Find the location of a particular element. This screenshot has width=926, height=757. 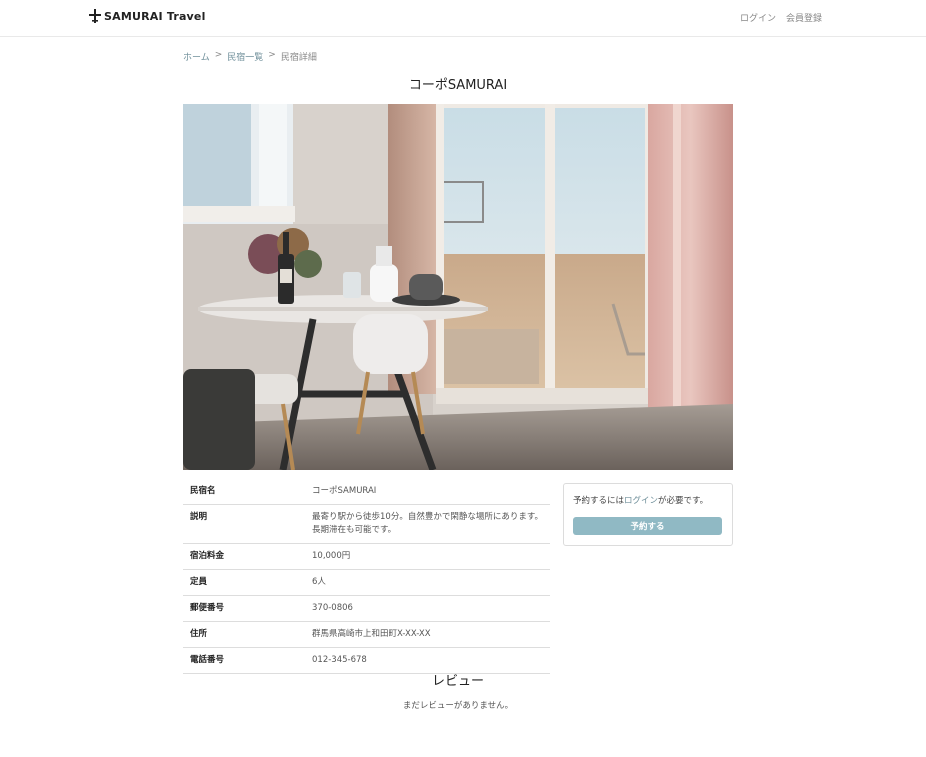

detail-row: 郵便番号 370-0806 is located at coordinates (366, 608).